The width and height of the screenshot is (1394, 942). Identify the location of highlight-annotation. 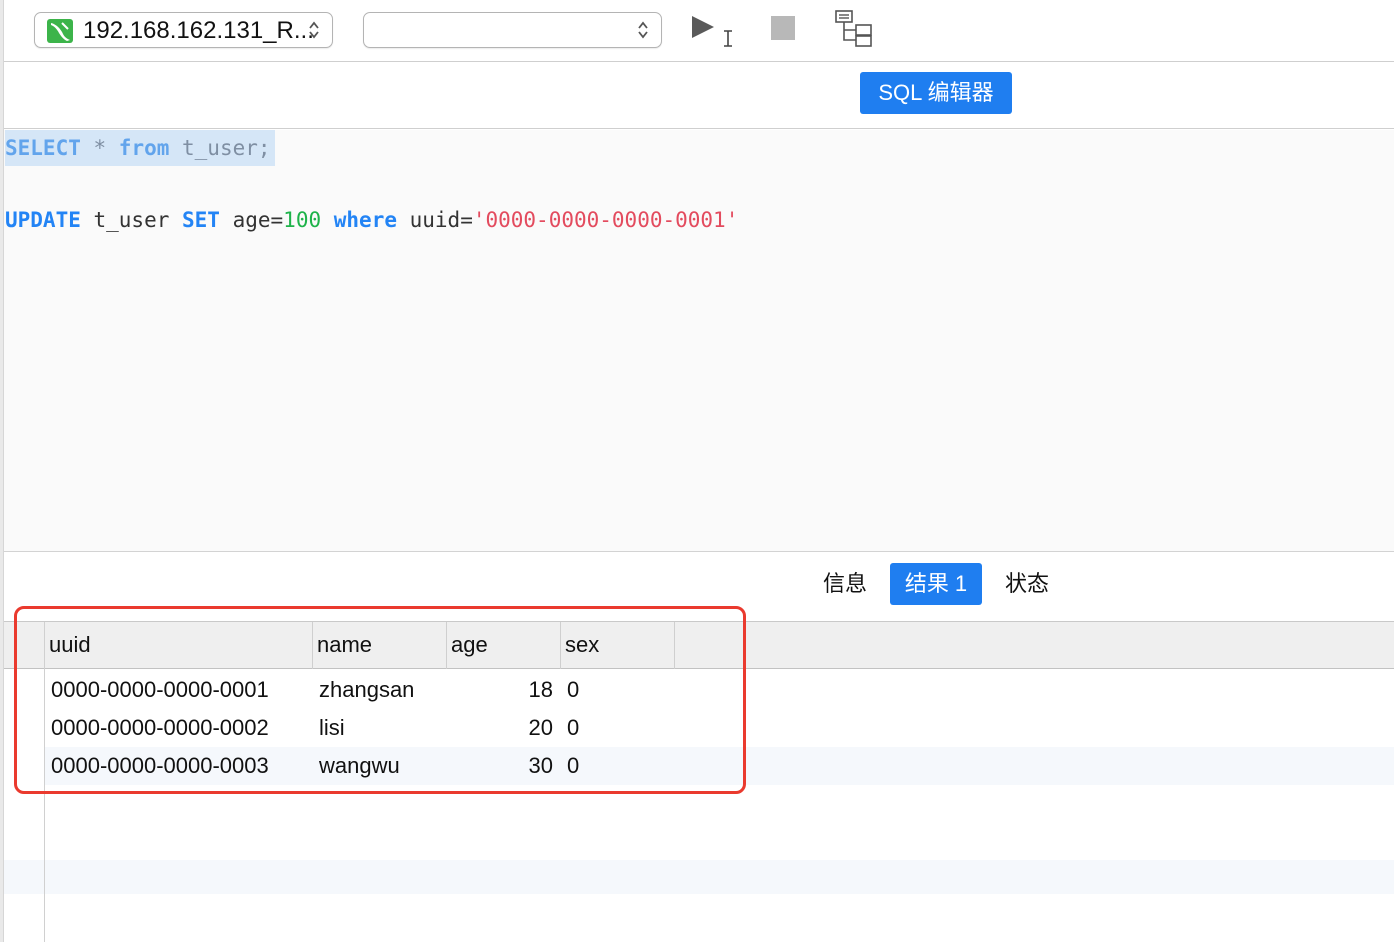
(380, 700).